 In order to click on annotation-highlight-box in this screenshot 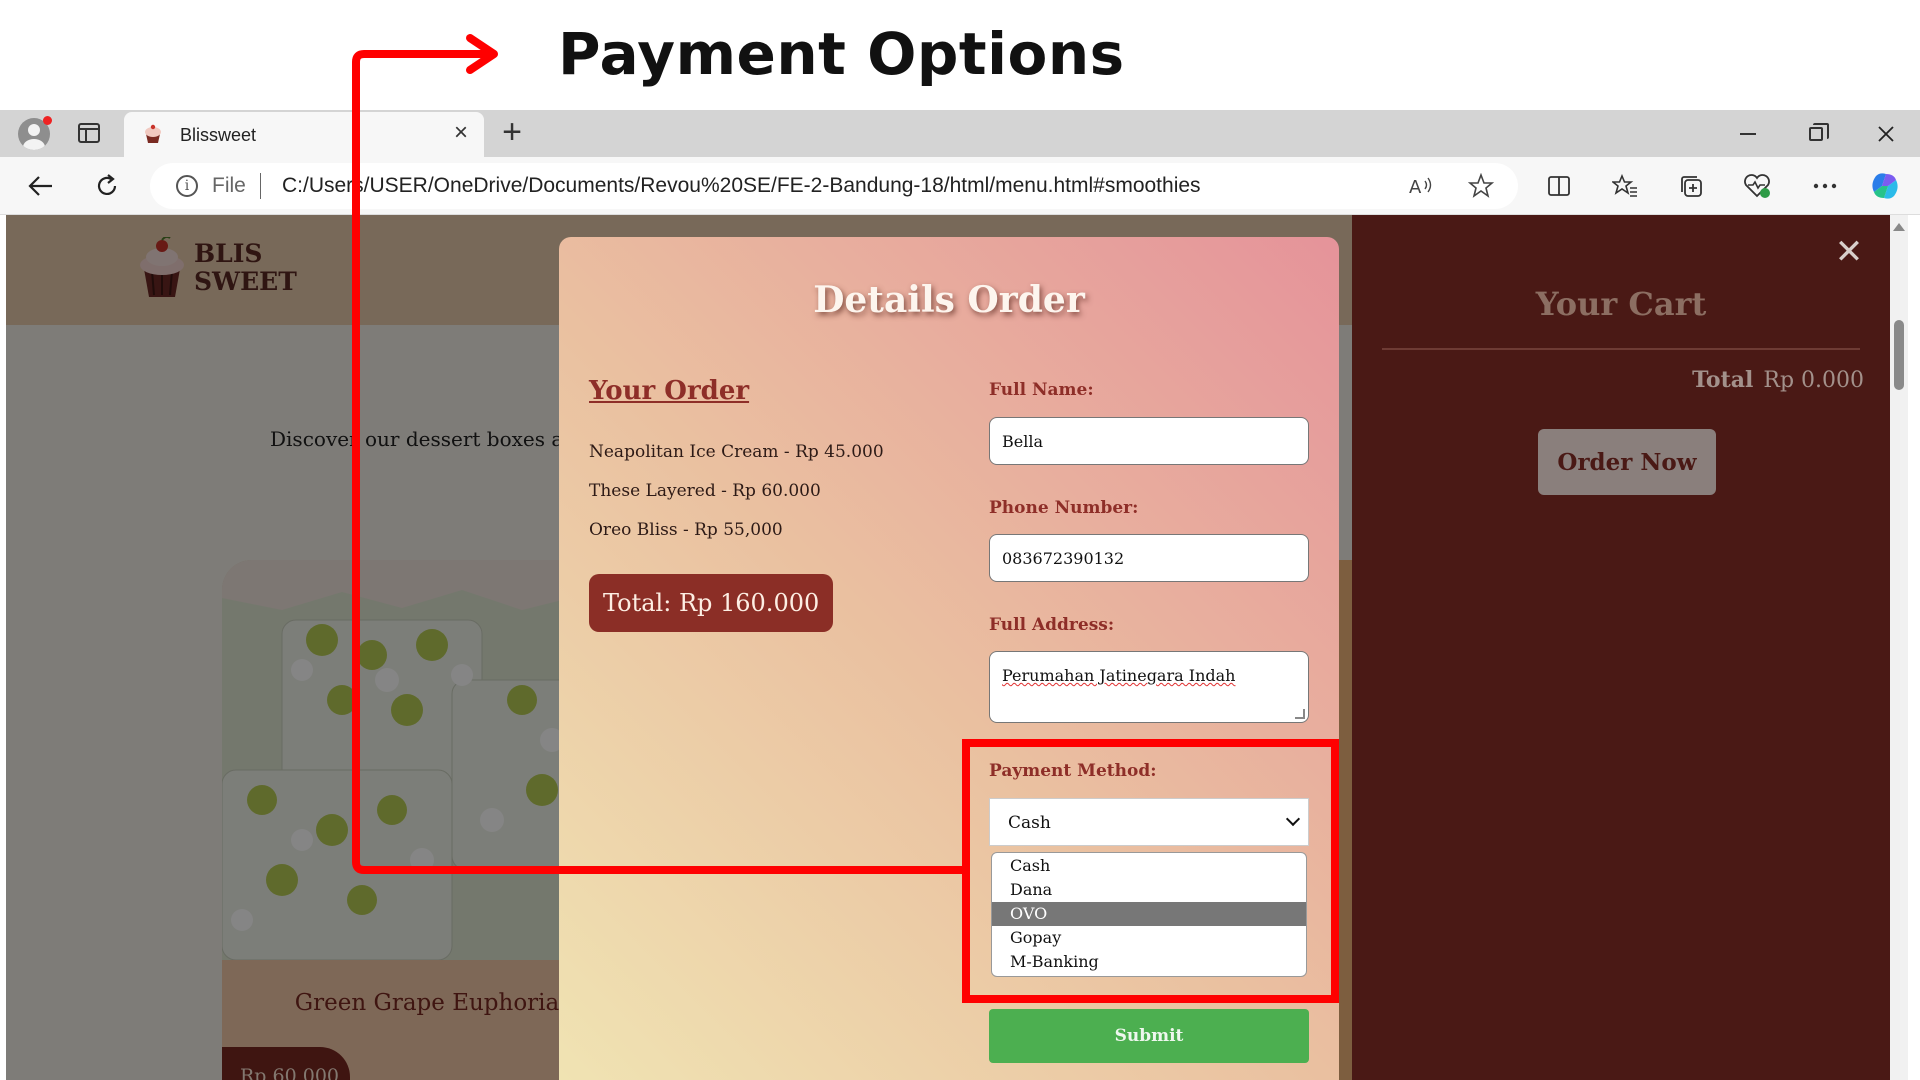, I will do `click(1150, 871)`.